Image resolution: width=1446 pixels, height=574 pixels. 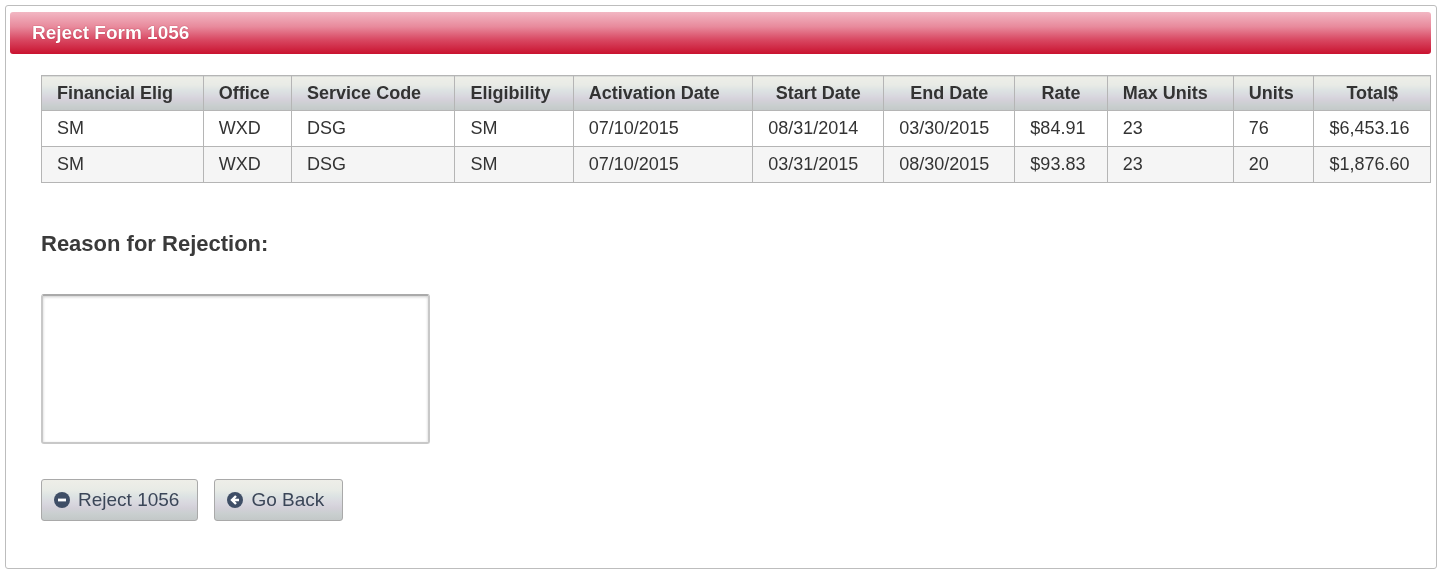 What do you see at coordinates (1061, 128) in the screenshot?
I see `table-cell: $84.91` at bounding box center [1061, 128].